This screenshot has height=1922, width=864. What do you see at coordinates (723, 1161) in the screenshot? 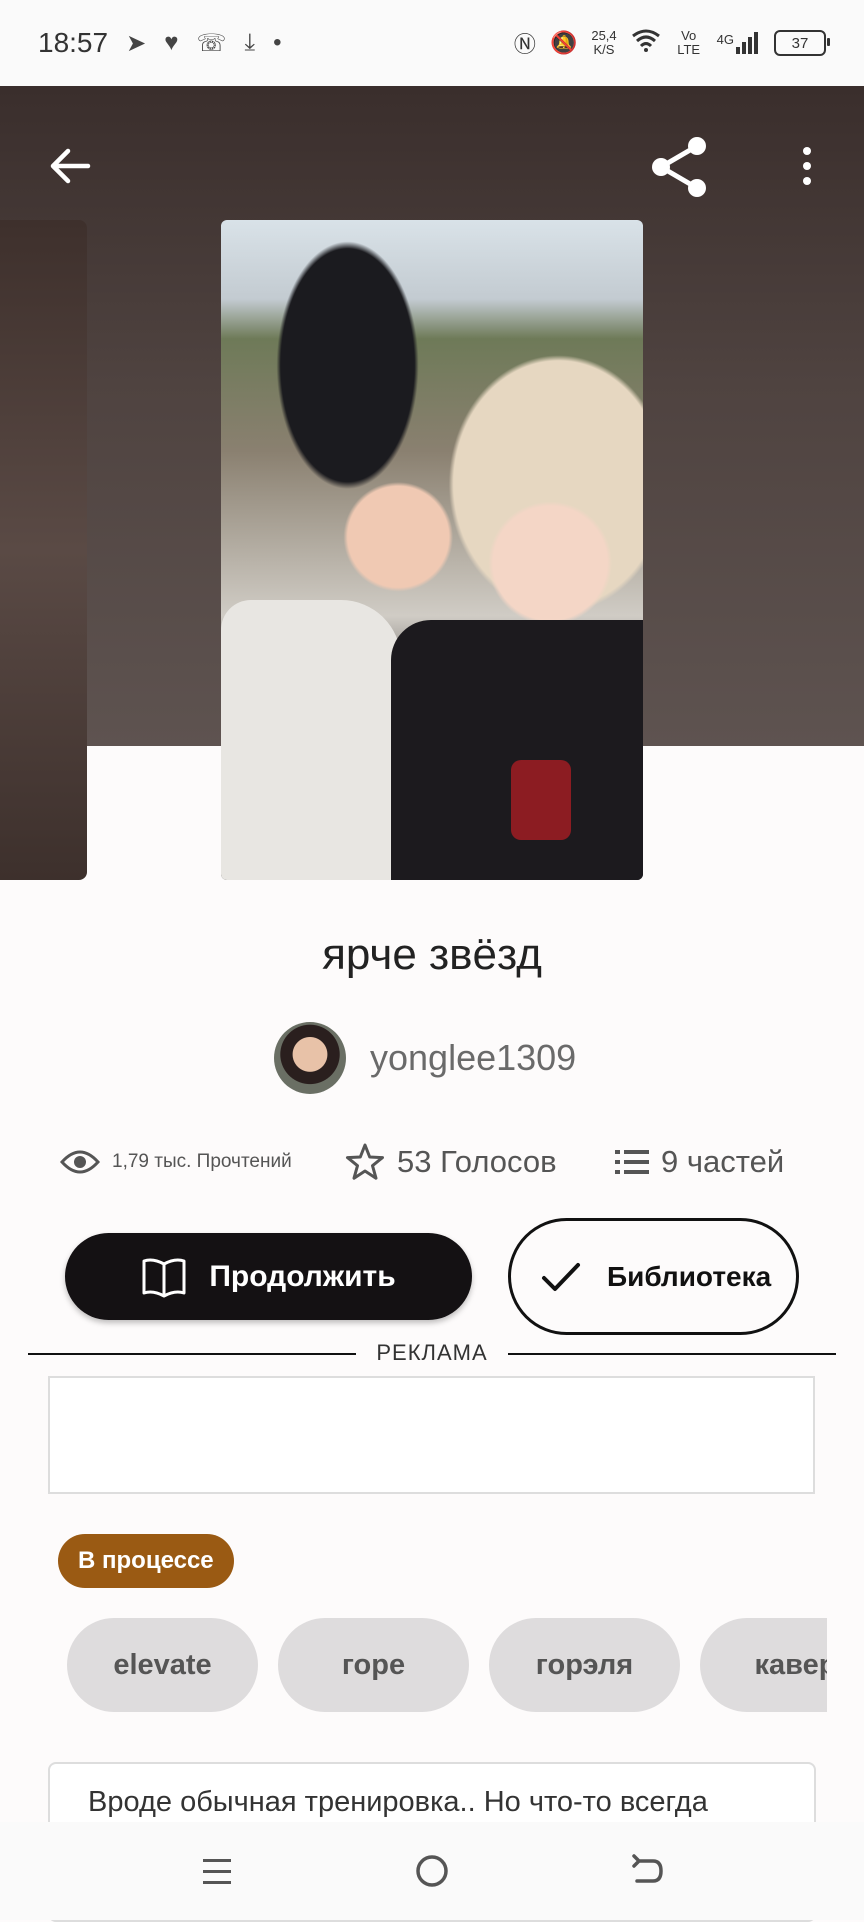
I see `parts-count: 9 частей` at bounding box center [723, 1161].